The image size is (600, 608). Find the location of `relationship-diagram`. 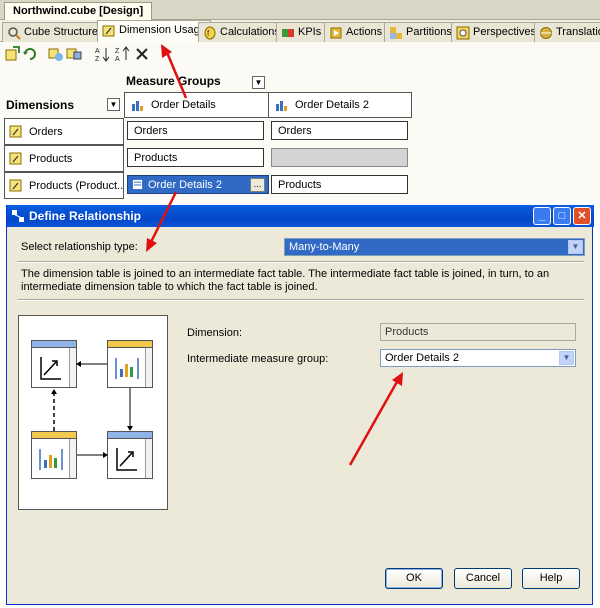

relationship-diagram is located at coordinates (93, 412).